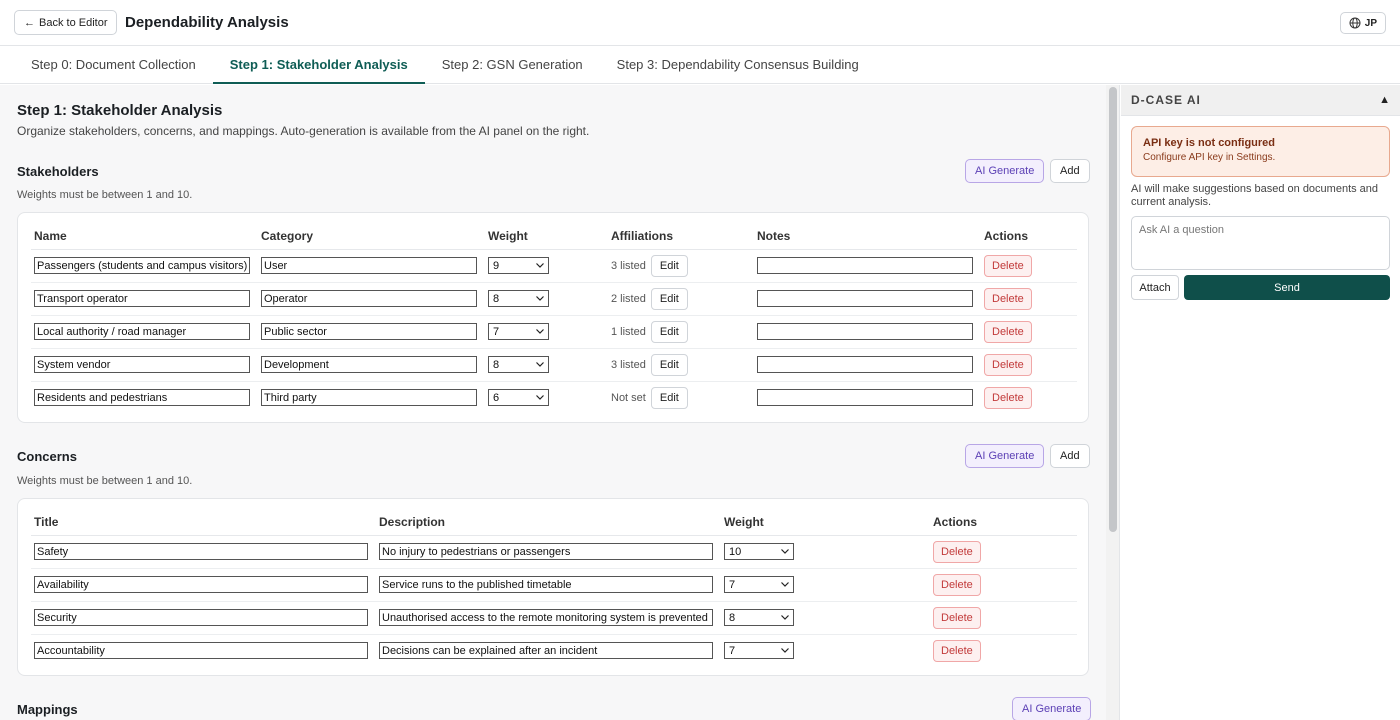 This screenshot has height=720, width=1400. What do you see at coordinates (1005, 171) in the screenshot?
I see `stakeholders-ai-generate-button: AI Generate` at bounding box center [1005, 171].